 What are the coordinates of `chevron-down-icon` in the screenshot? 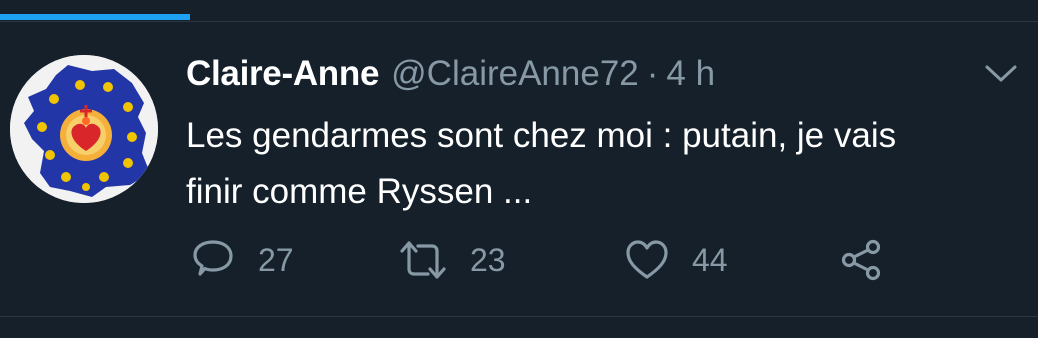 It's located at (1001, 73).